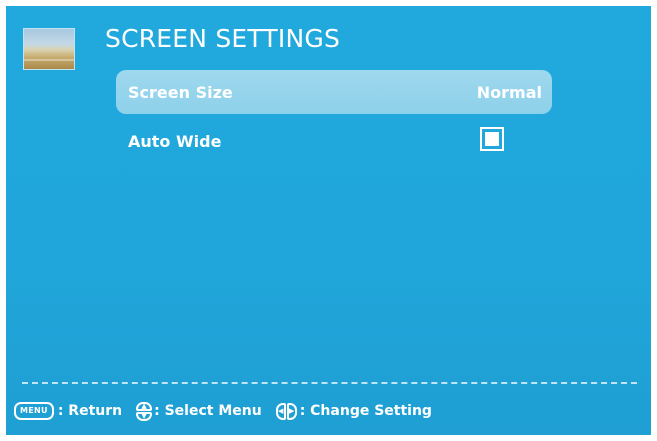 The image size is (657, 441). I want to click on menu-item-value: Normal, so click(509, 92).